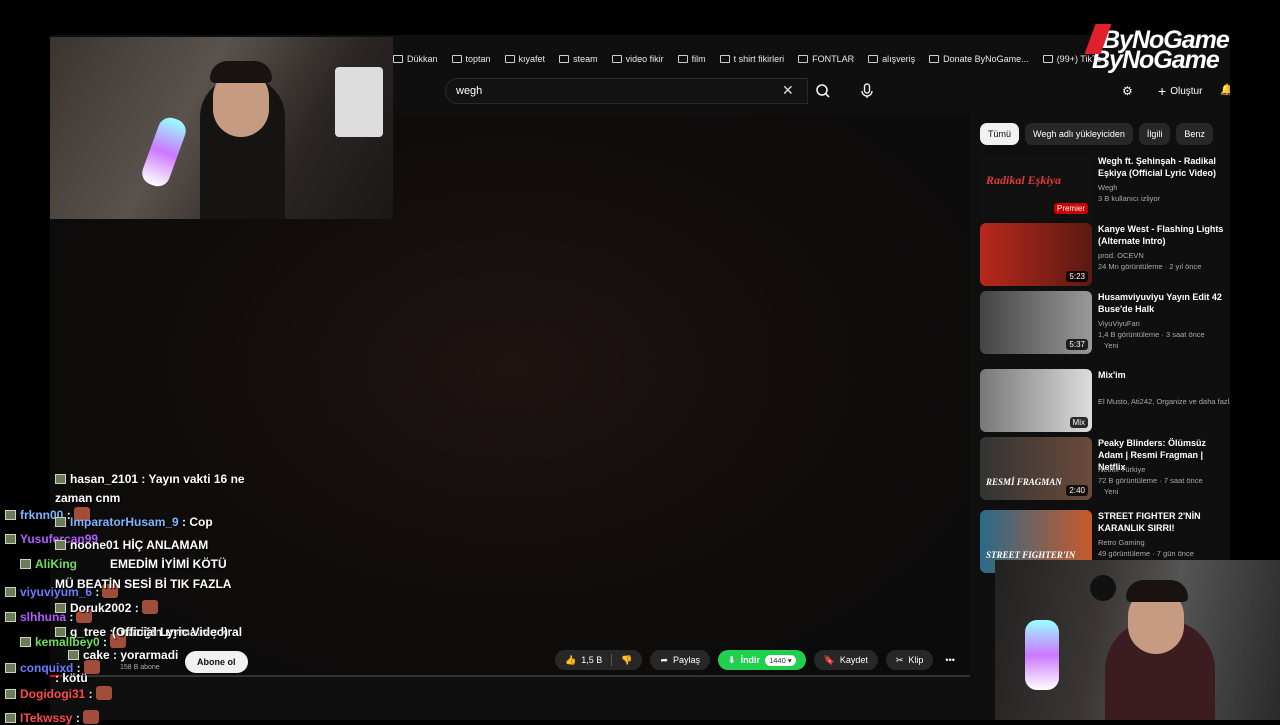 The image size is (1280, 725). I want to click on more-actions-button: •••, so click(949, 660).